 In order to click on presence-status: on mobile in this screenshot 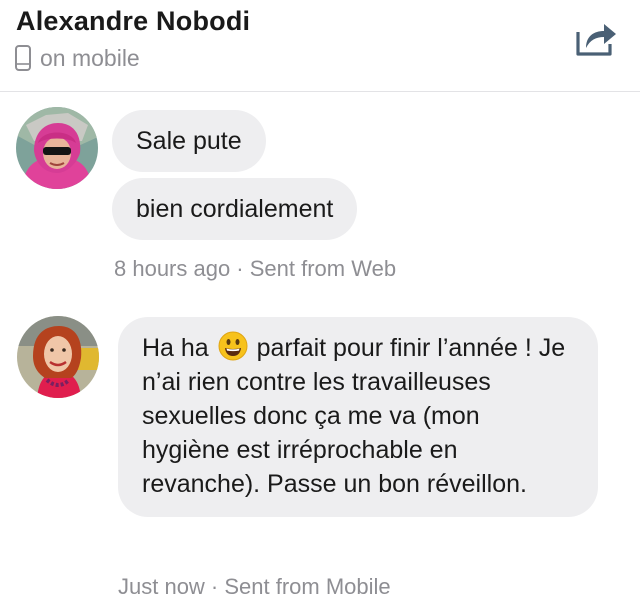, I will do `click(77, 58)`.